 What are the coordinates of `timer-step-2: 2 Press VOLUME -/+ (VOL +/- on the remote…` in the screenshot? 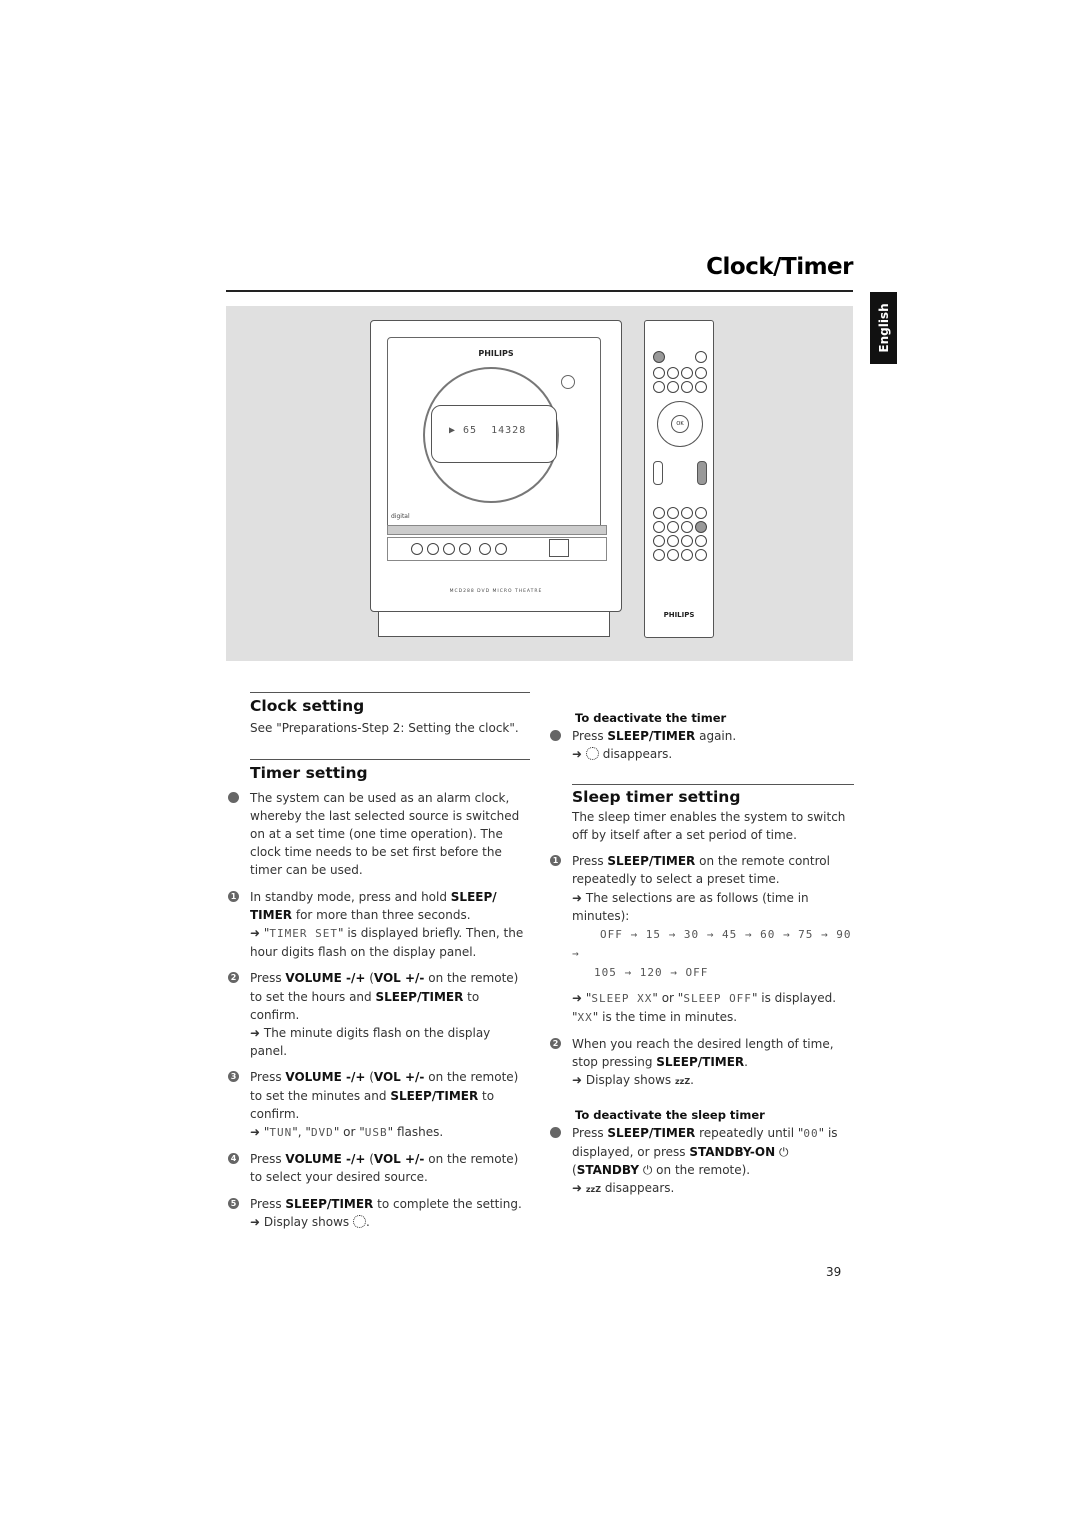 It's located at (379, 1014).